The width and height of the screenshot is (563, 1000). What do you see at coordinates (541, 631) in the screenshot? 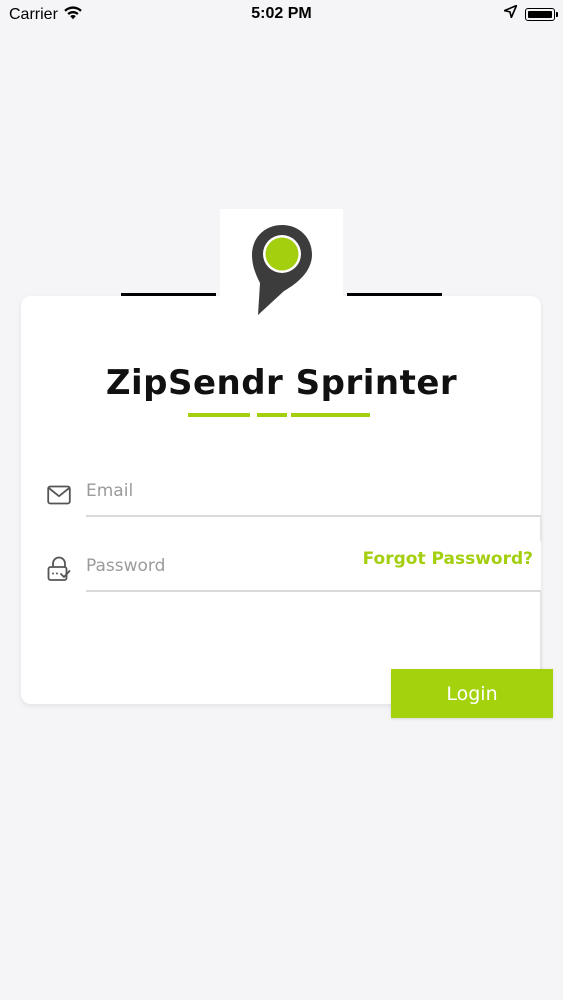
I see `password-field-edge` at bounding box center [541, 631].